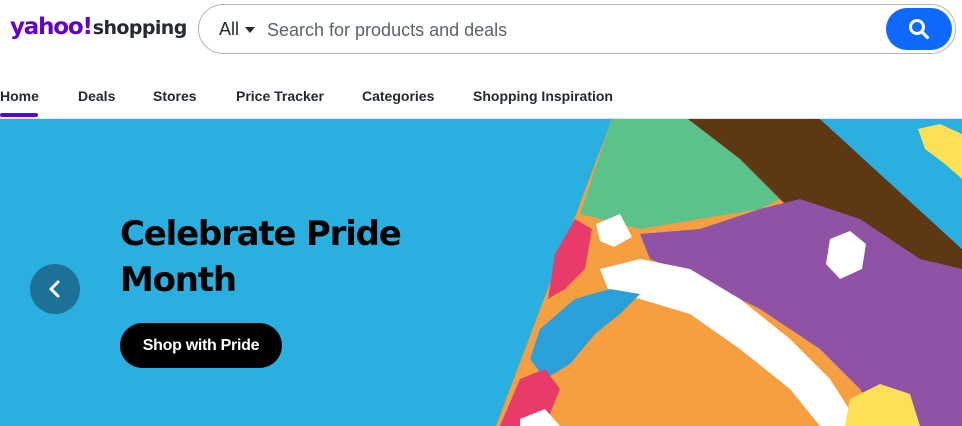 Image resolution: width=962 pixels, height=426 pixels. I want to click on nav-item-categories: Categories, so click(398, 96).